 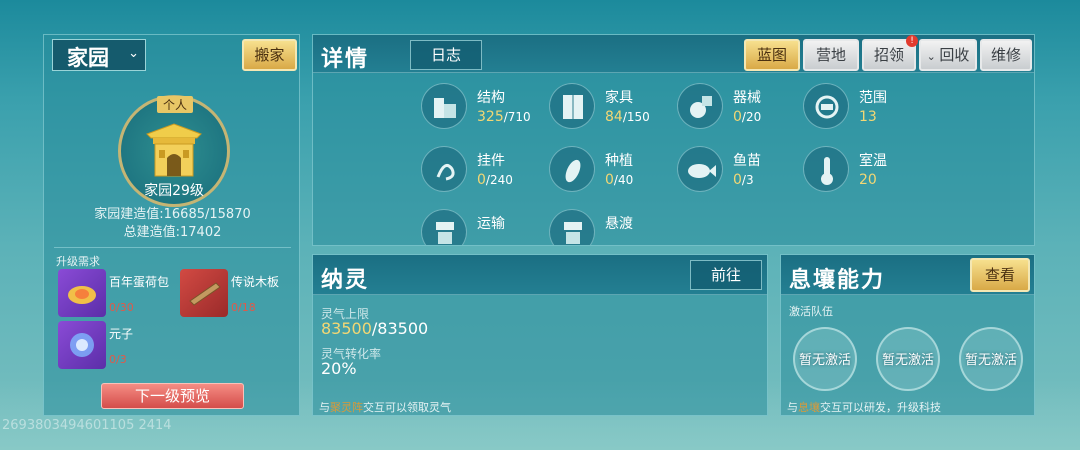 What do you see at coordinates (255, 282) in the screenshot?
I see `requirement-name: 传说木板` at bounding box center [255, 282].